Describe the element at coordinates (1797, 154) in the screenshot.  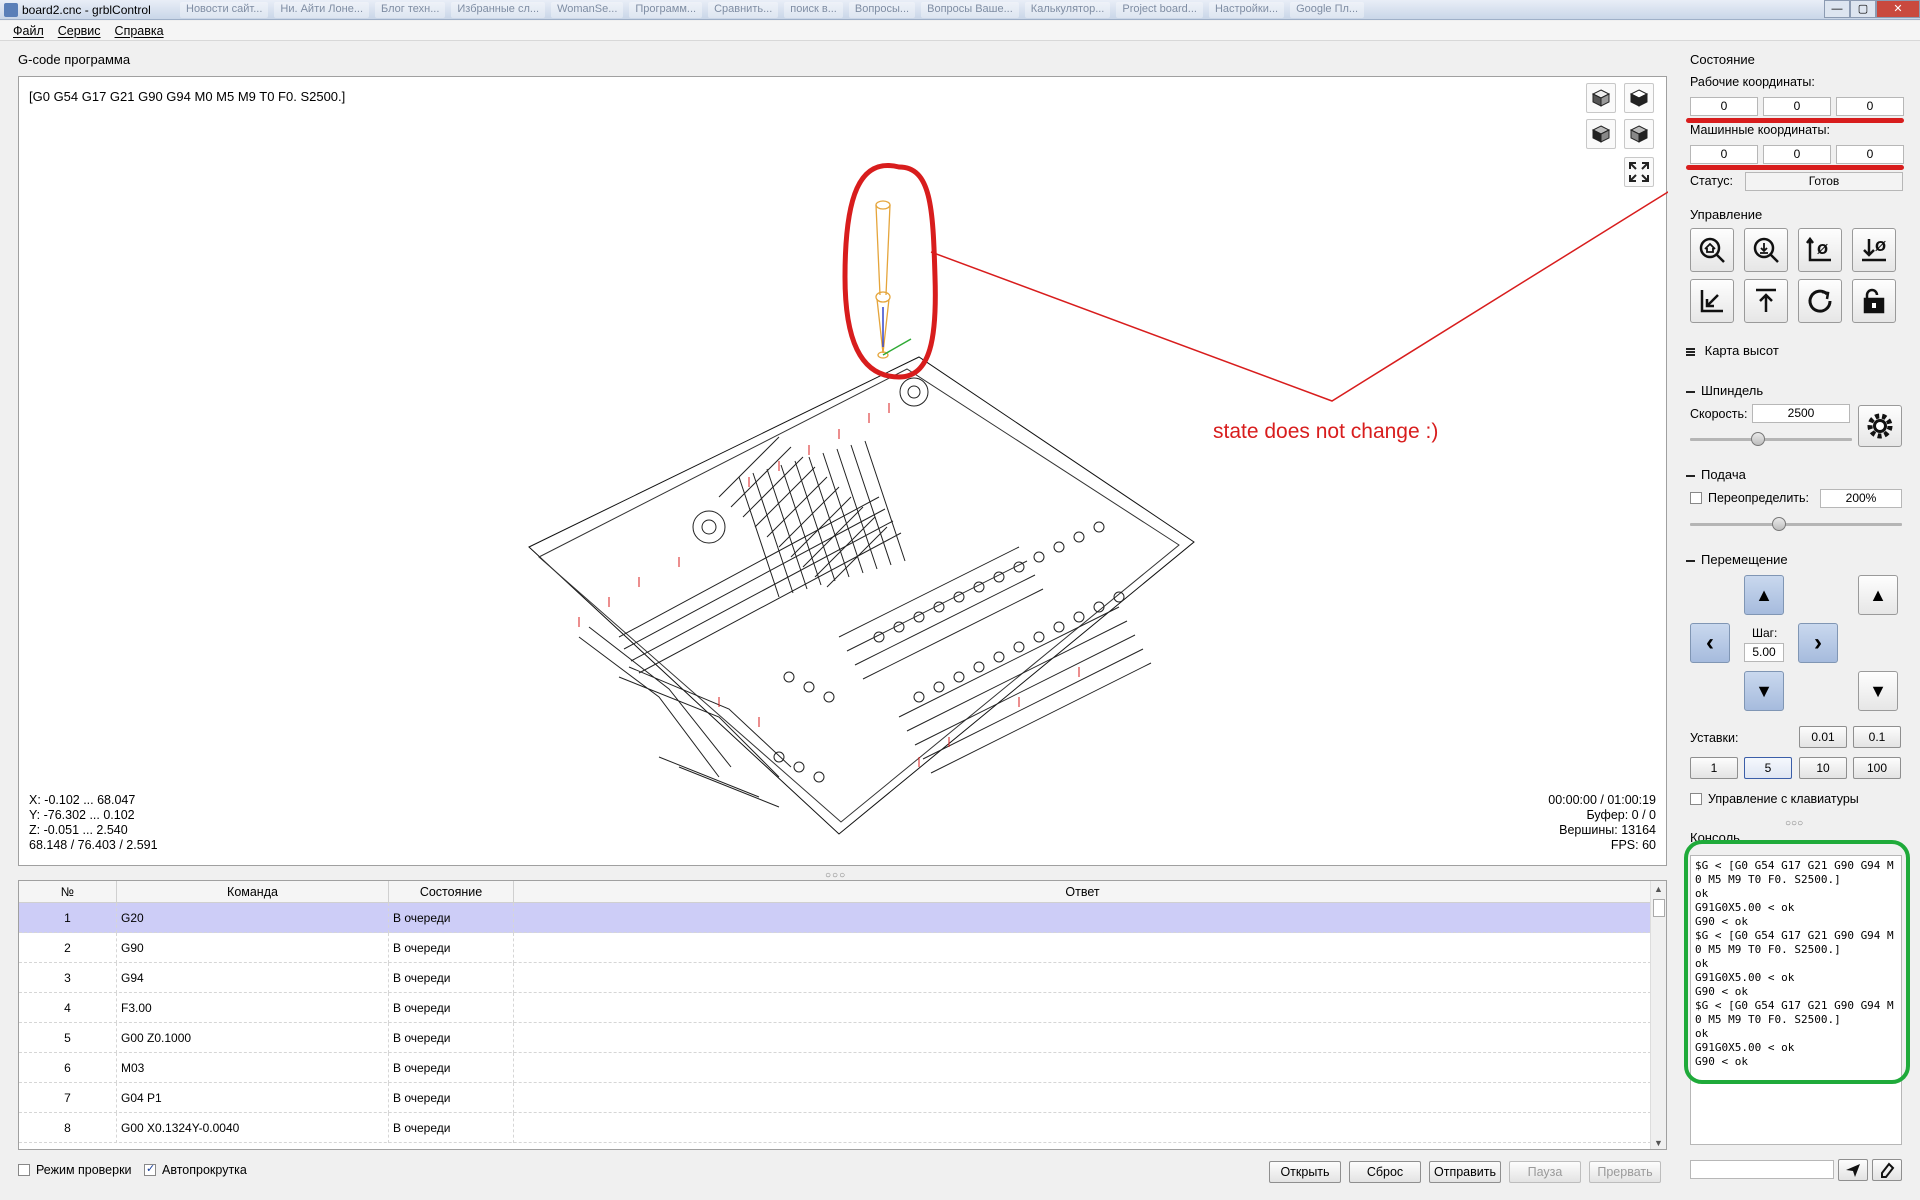
I see `machine-y-field: 0` at that location.